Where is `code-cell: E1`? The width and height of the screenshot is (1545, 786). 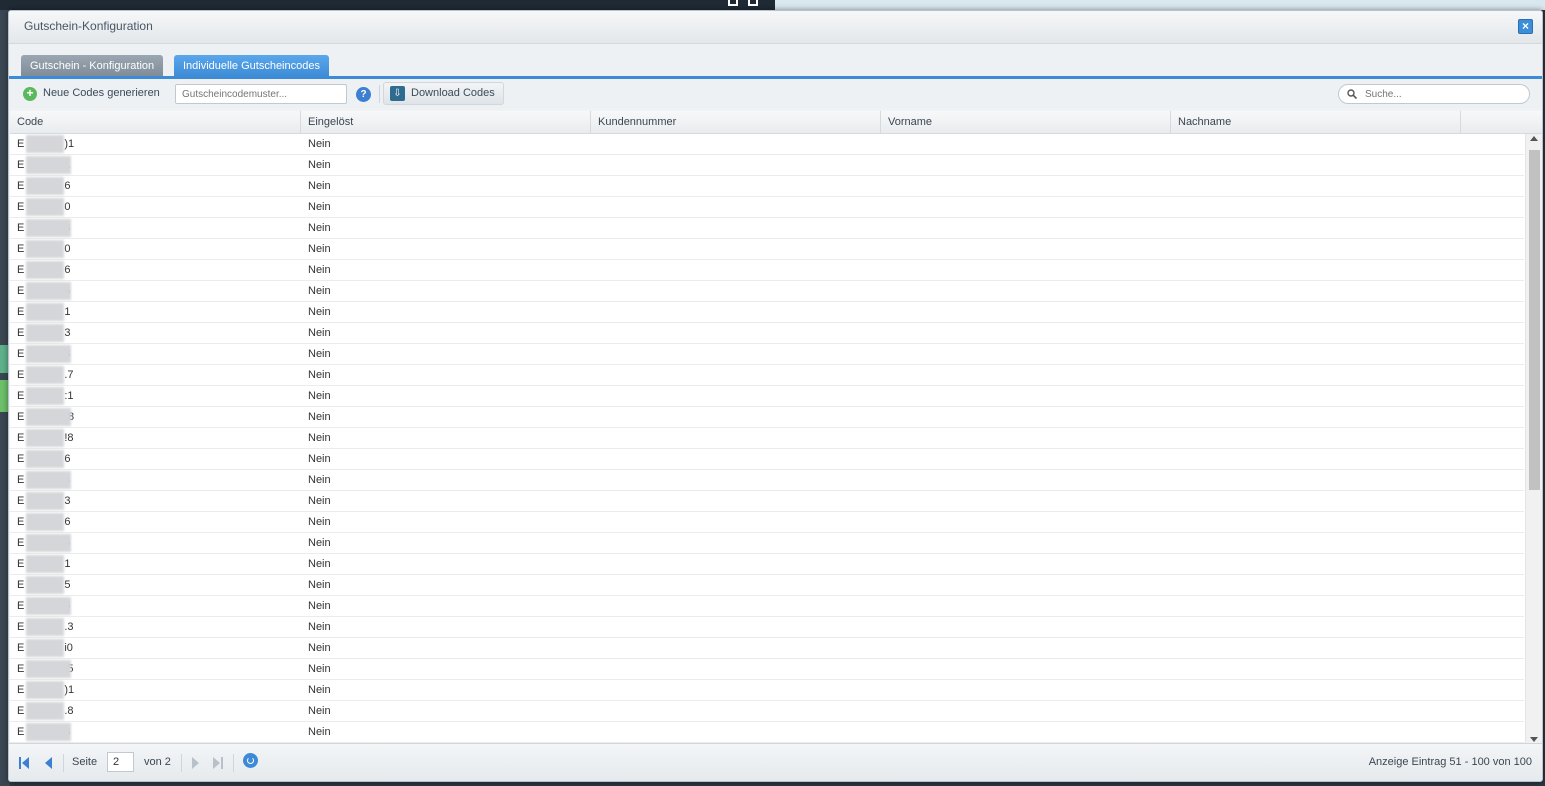 code-cell: E1 is located at coordinates (155, 165).